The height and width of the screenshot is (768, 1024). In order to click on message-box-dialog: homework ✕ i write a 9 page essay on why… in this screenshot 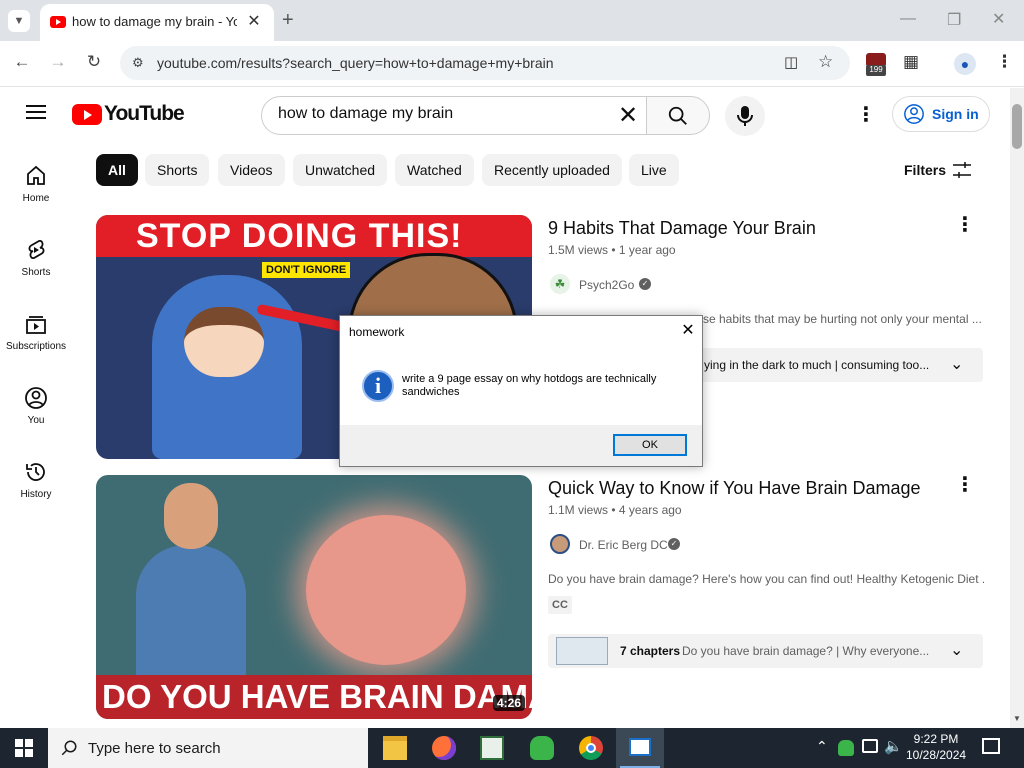, I will do `click(521, 391)`.